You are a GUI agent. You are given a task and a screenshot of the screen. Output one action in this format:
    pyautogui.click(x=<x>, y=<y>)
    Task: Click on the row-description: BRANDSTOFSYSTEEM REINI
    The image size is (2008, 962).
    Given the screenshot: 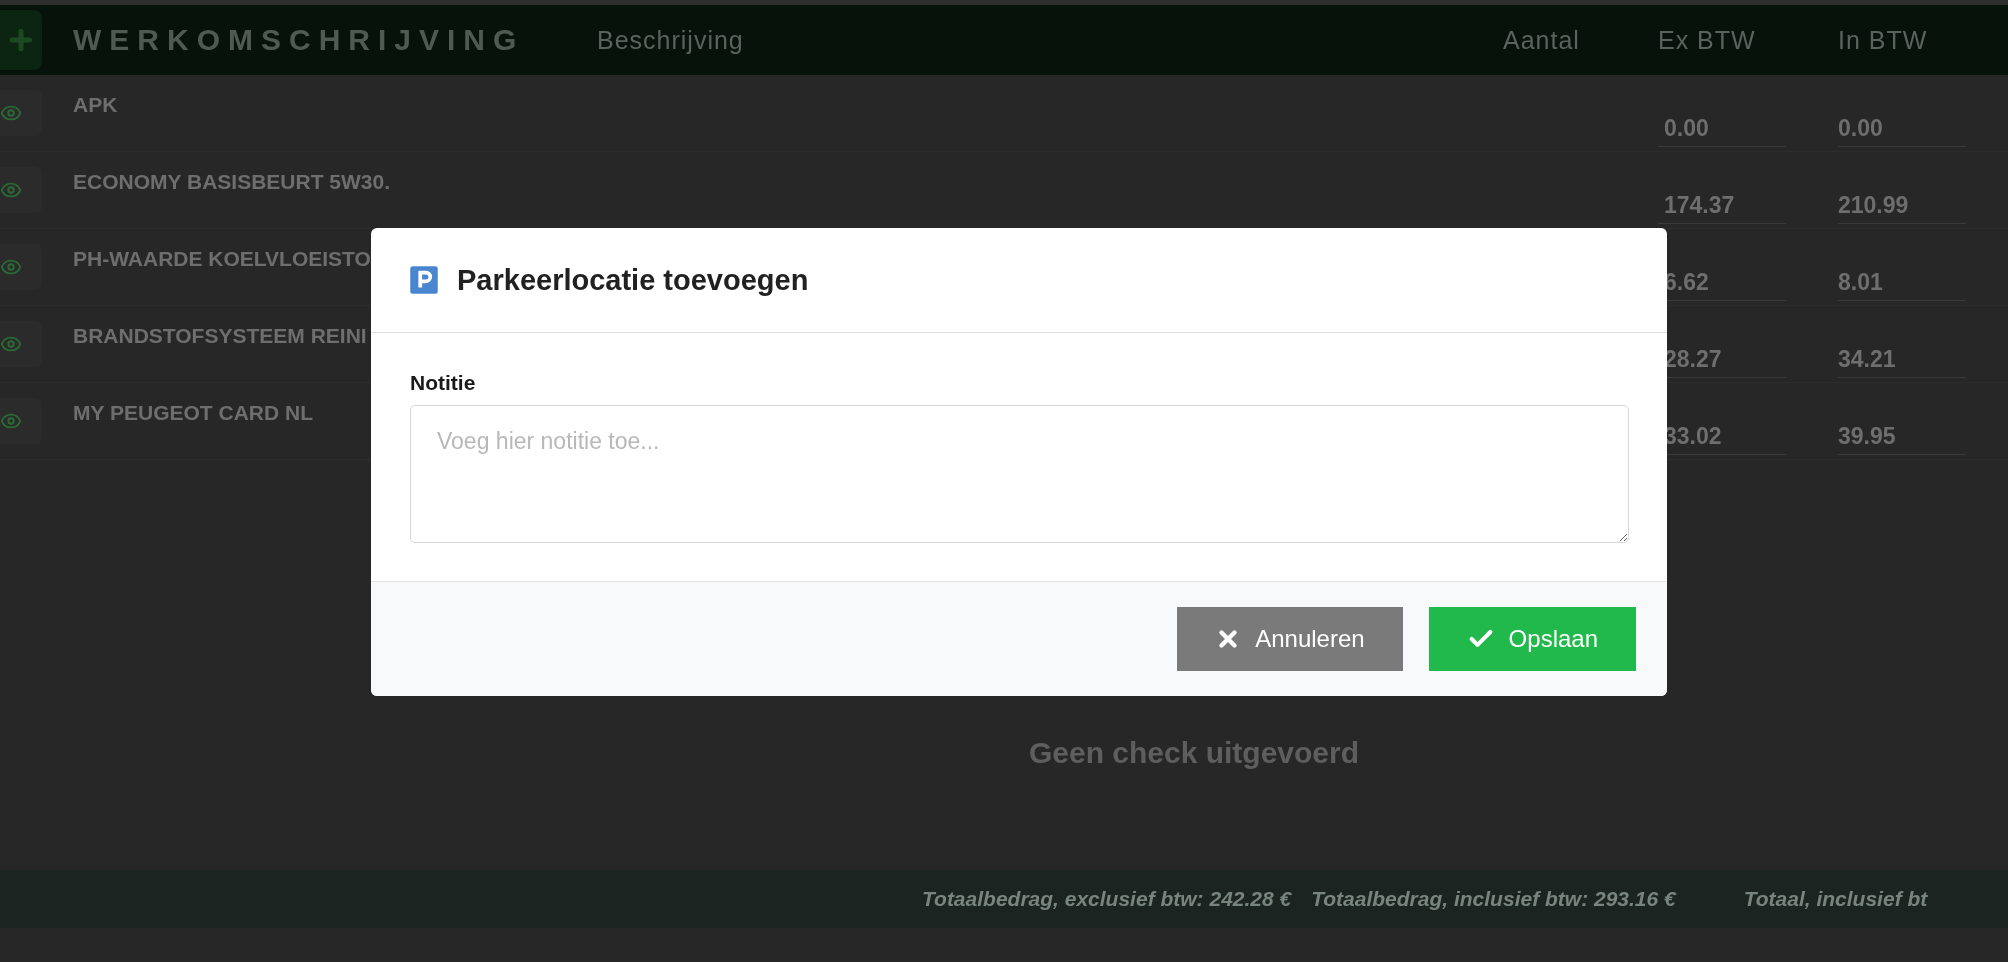 What is the action you would take?
    pyautogui.click(x=220, y=336)
    